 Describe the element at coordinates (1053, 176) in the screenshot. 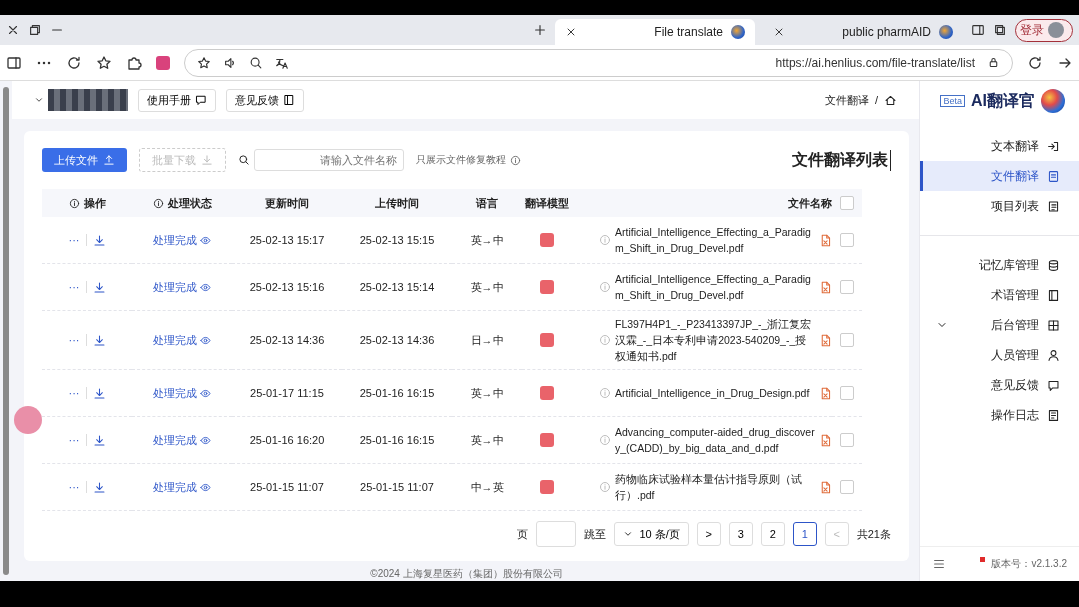

I see `document-icon` at that location.